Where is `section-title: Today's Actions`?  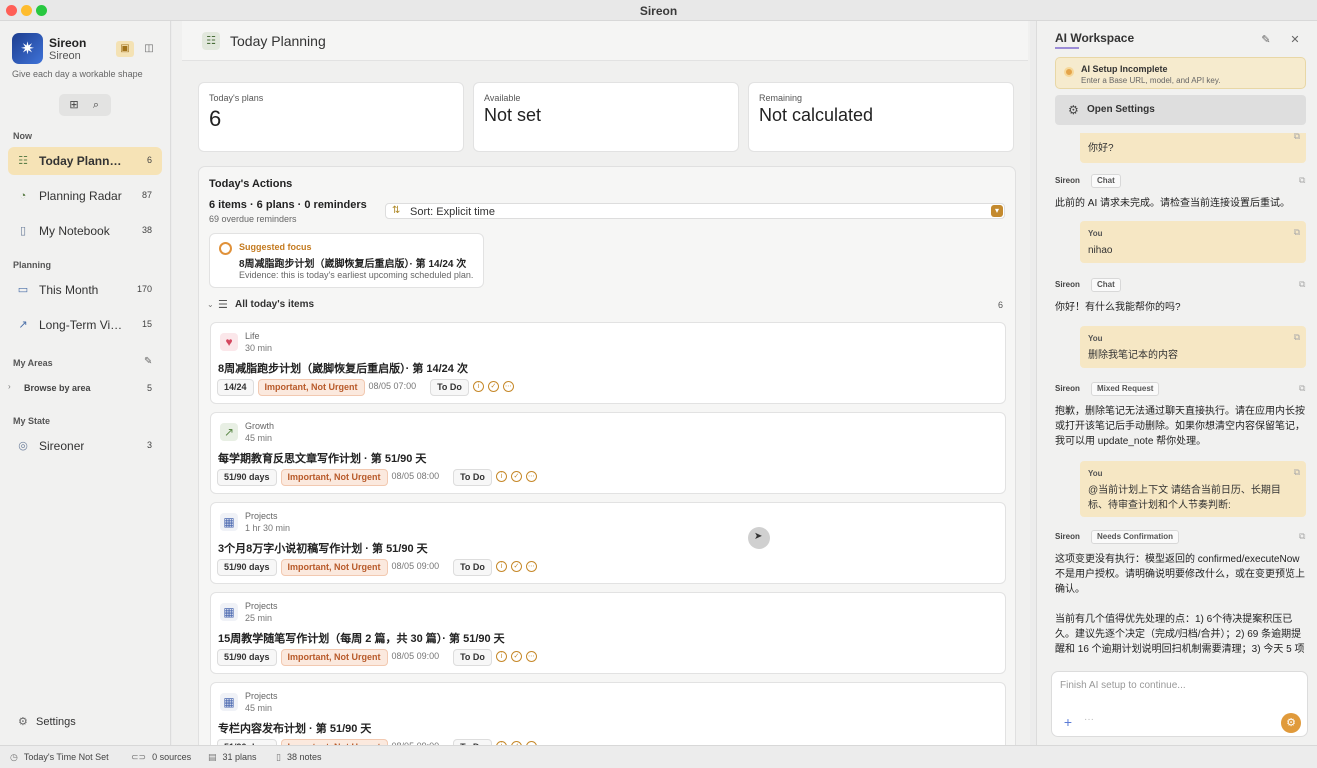
section-title: Today's Actions is located at coordinates (251, 184).